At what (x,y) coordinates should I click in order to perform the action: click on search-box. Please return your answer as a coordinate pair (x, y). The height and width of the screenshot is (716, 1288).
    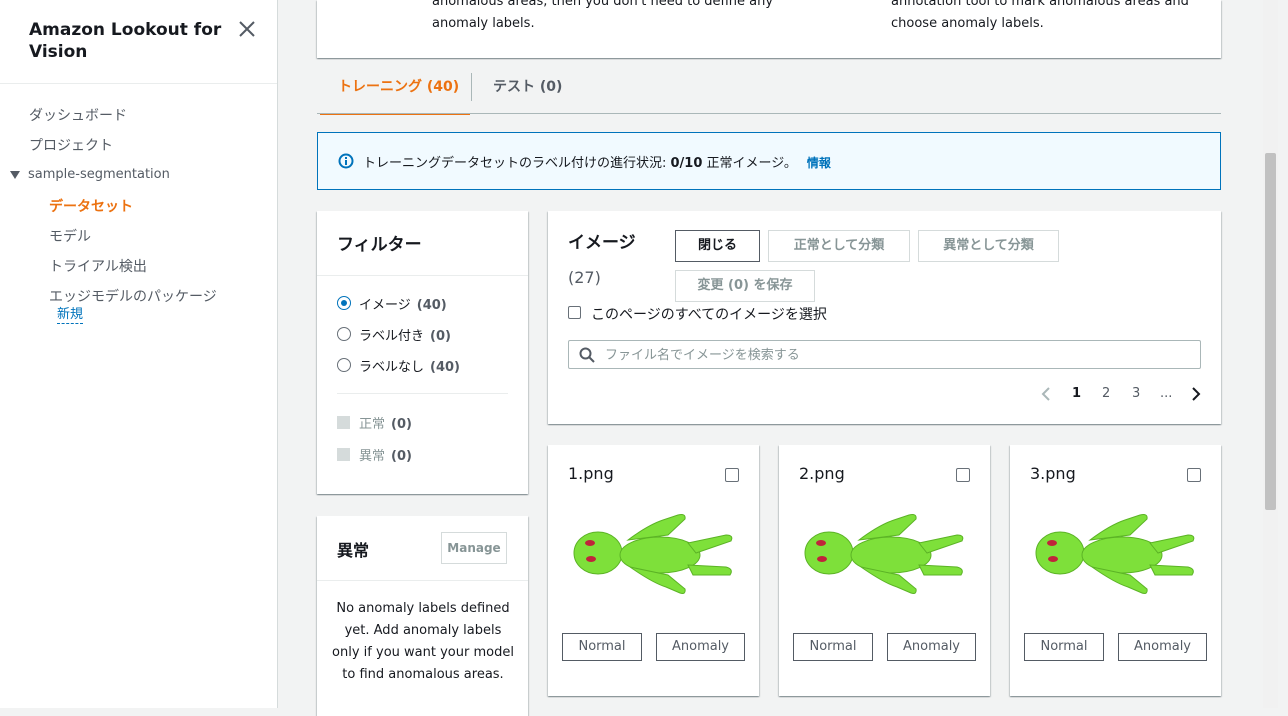
    Looking at the image, I should click on (884, 354).